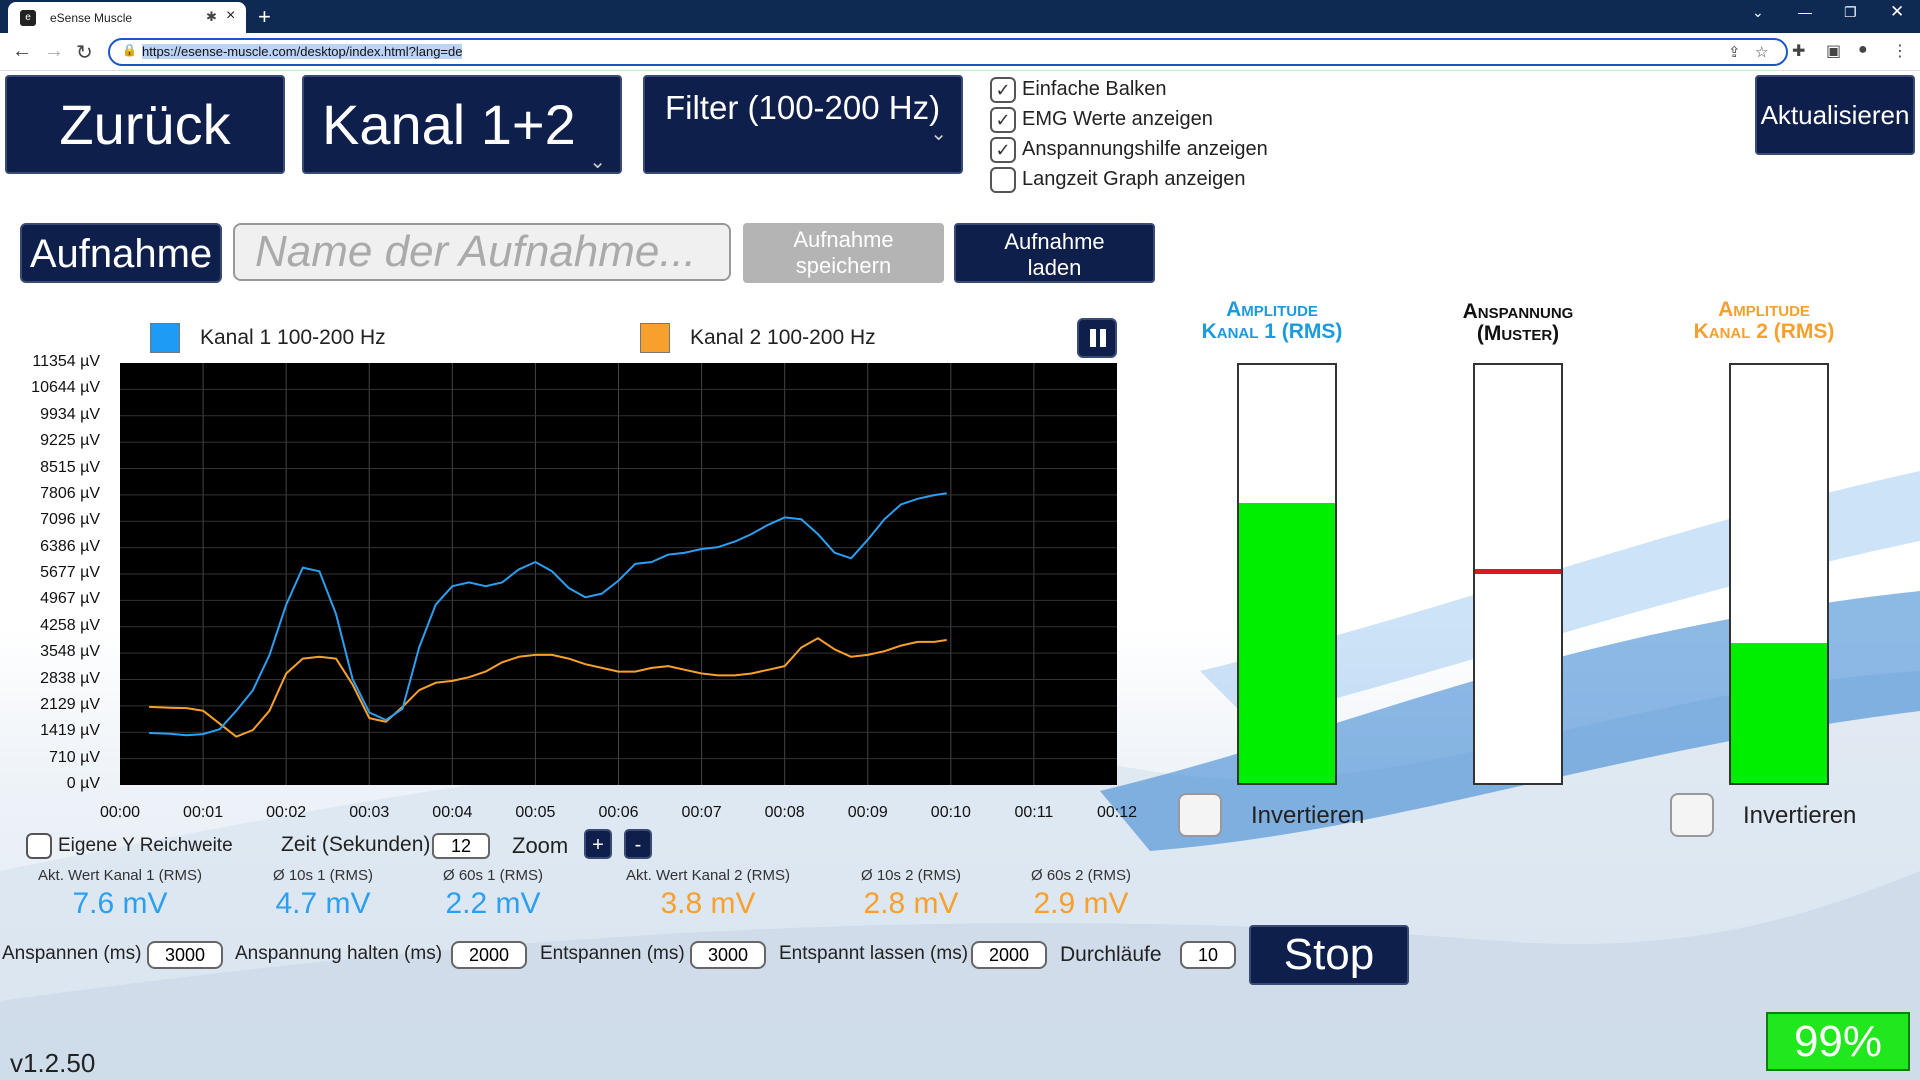  I want to click on meter-title-amplitude-k2: Amplitude Kanal 2 (RMS), so click(1764, 321).